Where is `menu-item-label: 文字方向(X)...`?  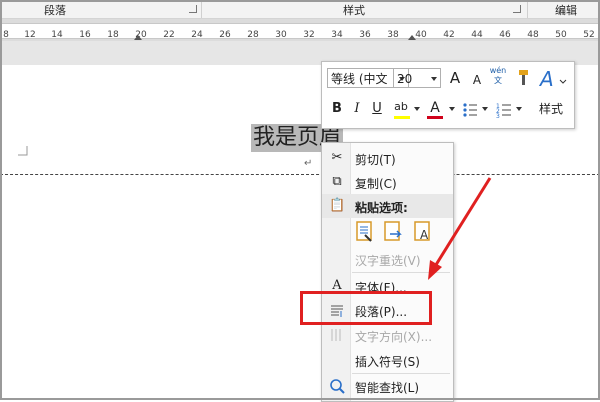
menu-item-label: 文字方向(X)... is located at coordinates (394, 337).